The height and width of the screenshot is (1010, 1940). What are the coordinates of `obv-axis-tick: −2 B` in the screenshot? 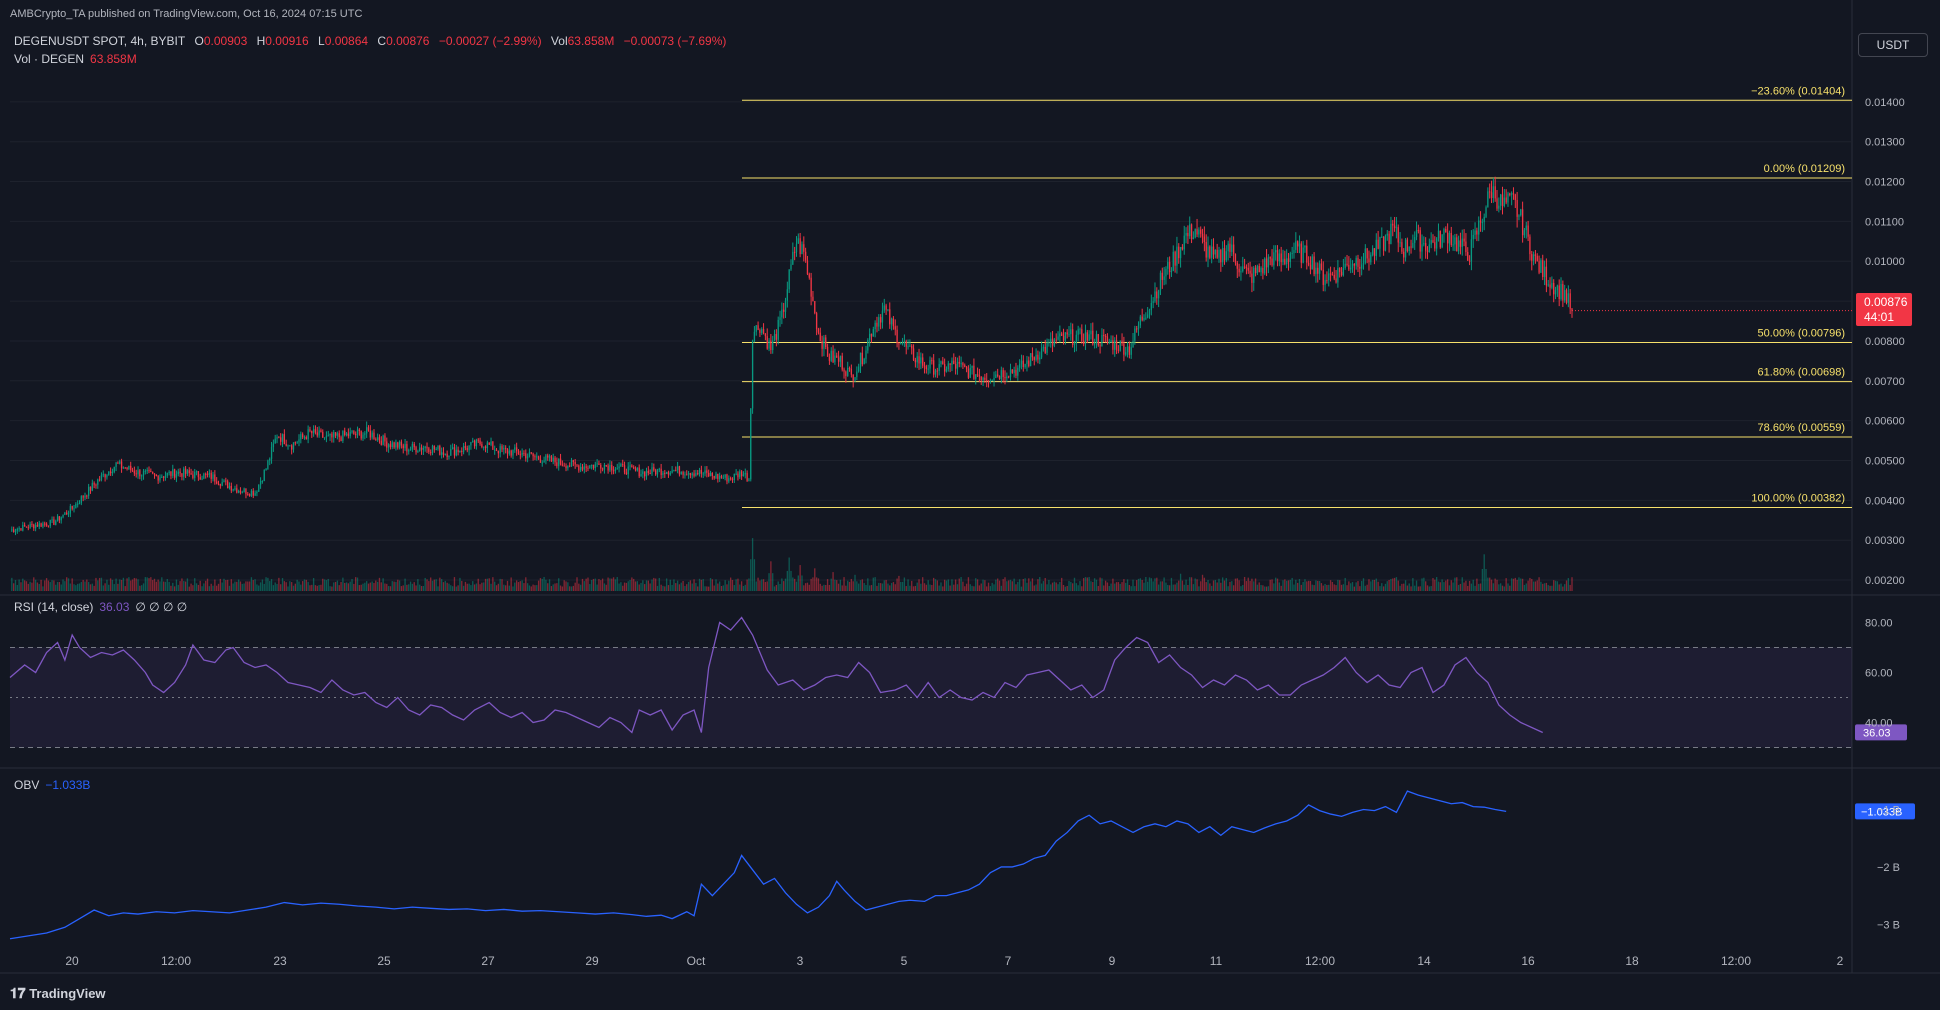 It's located at (1888, 868).